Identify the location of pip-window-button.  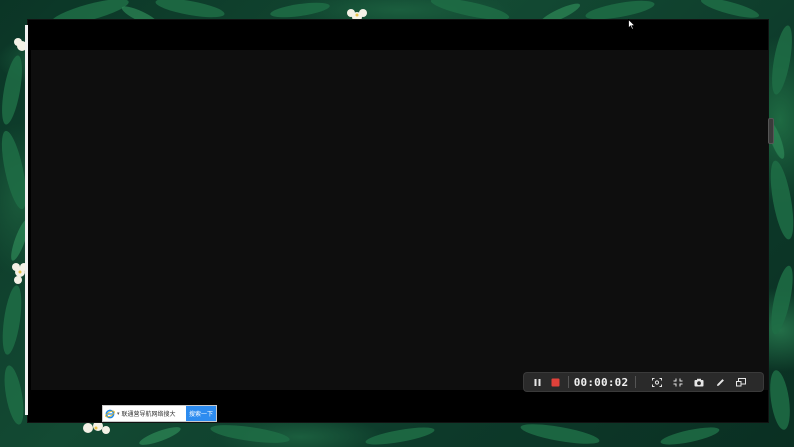
(741, 382).